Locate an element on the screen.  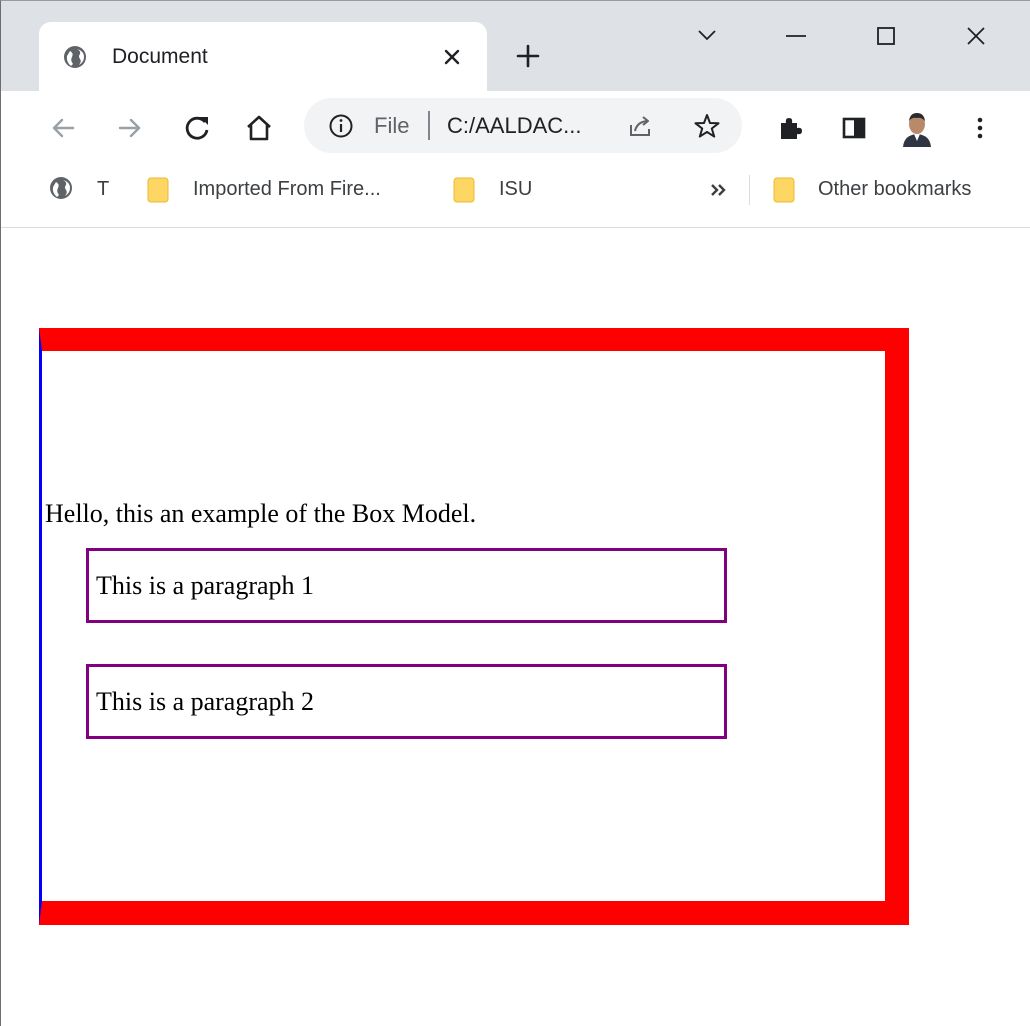
bookmark-label: T is located at coordinates (103, 189).